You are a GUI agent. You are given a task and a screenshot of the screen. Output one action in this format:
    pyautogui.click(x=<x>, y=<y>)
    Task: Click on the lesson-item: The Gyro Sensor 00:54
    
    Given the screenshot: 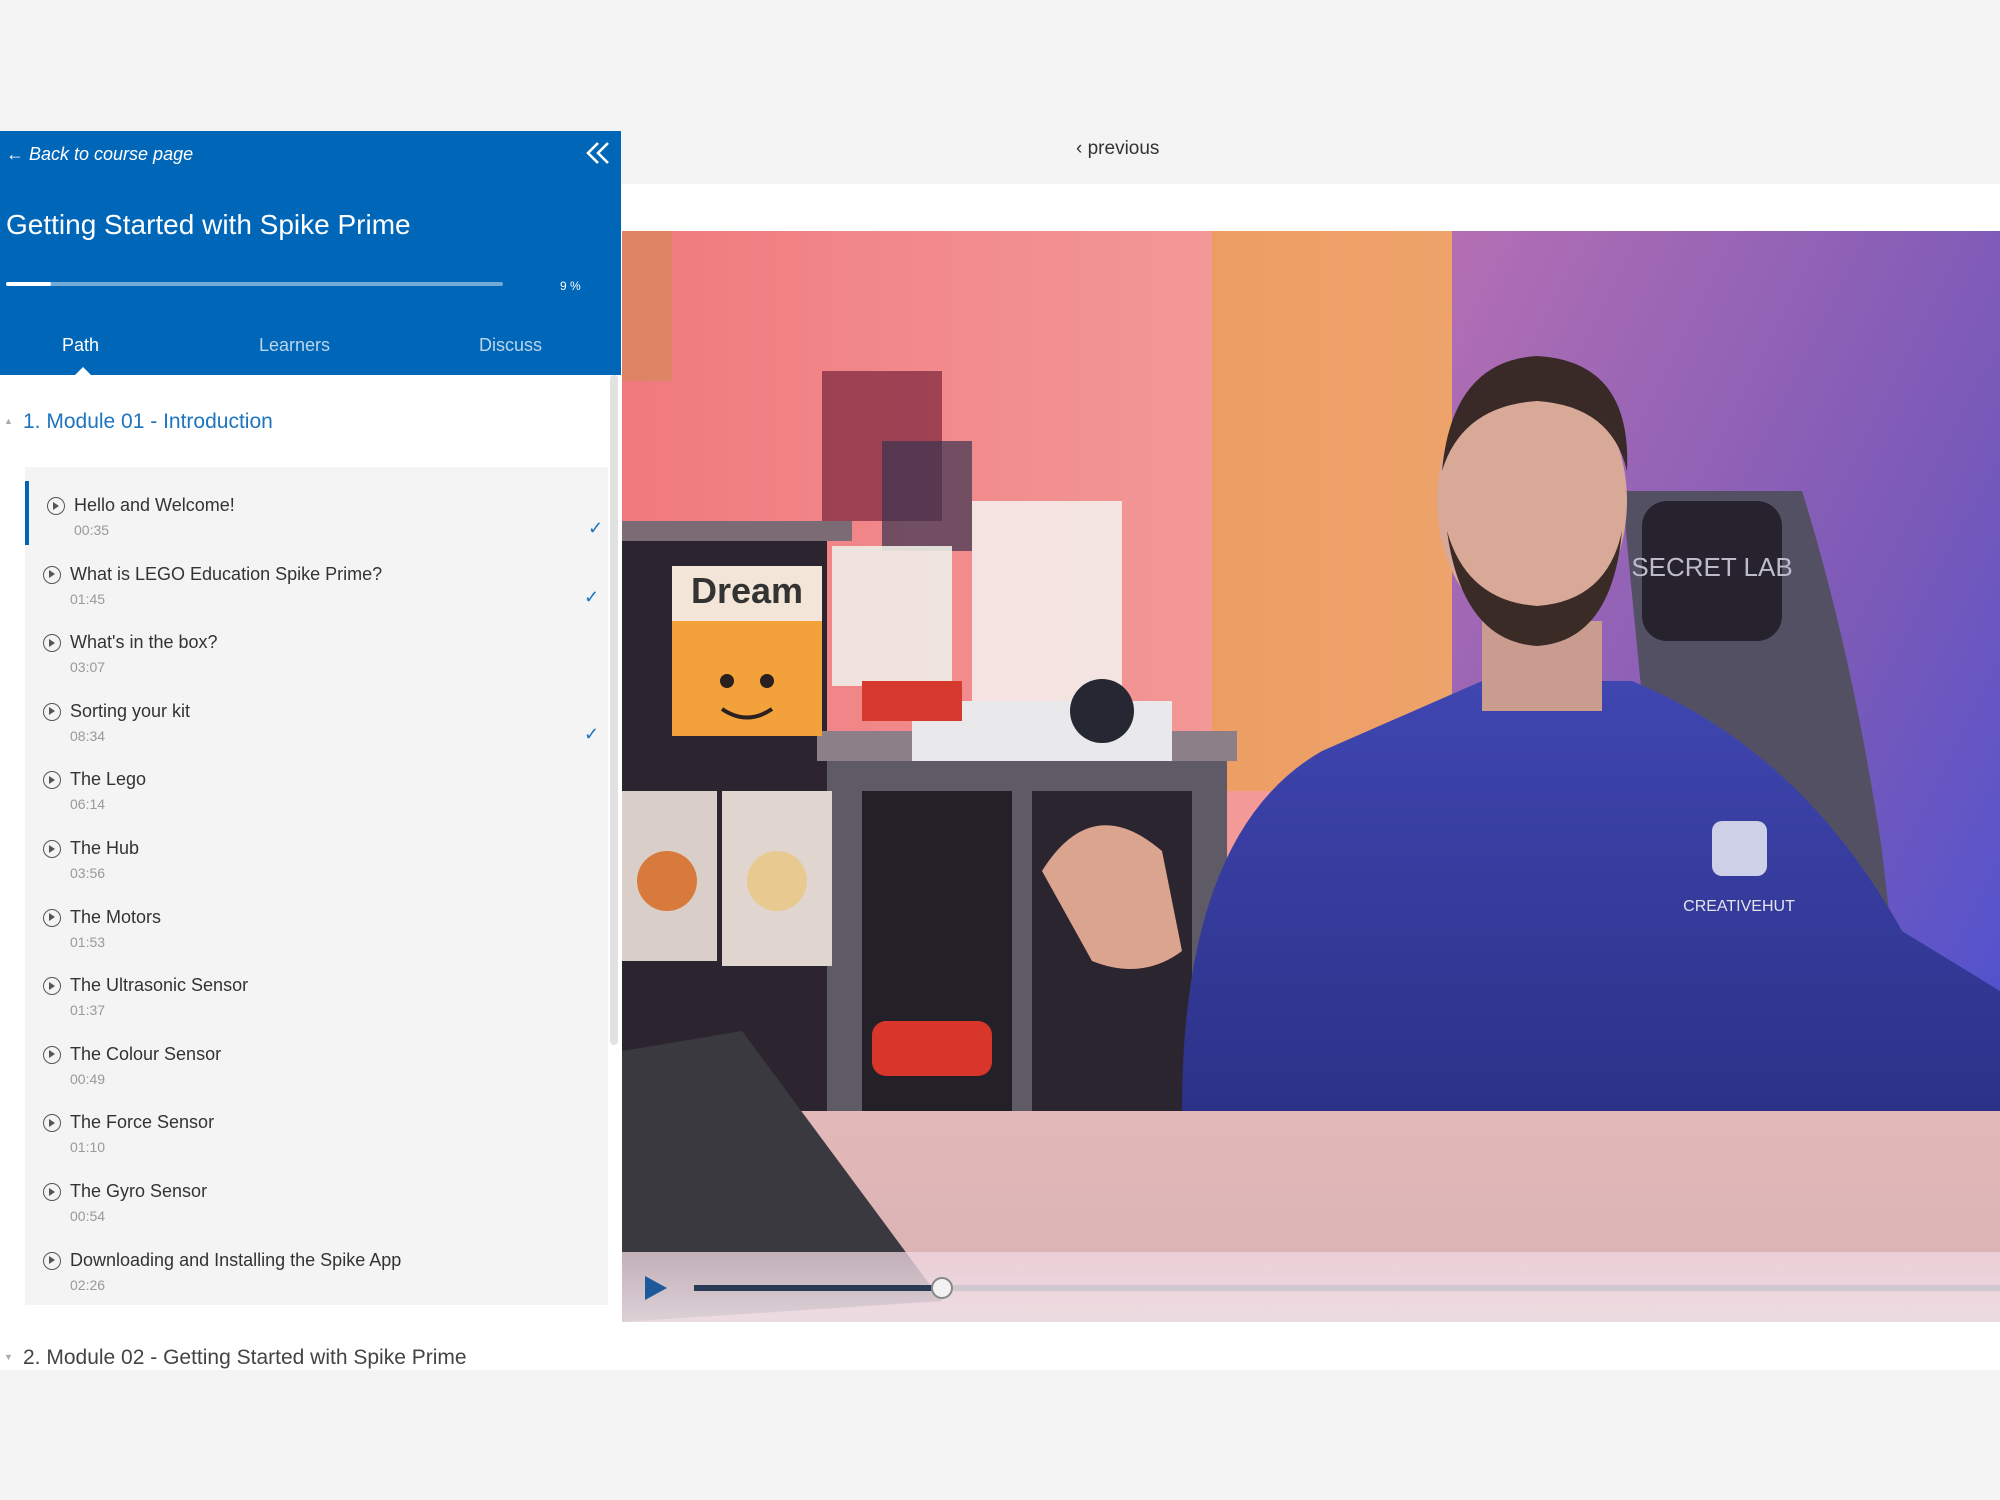 What is the action you would take?
    pyautogui.click(x=316, y=1199)
    